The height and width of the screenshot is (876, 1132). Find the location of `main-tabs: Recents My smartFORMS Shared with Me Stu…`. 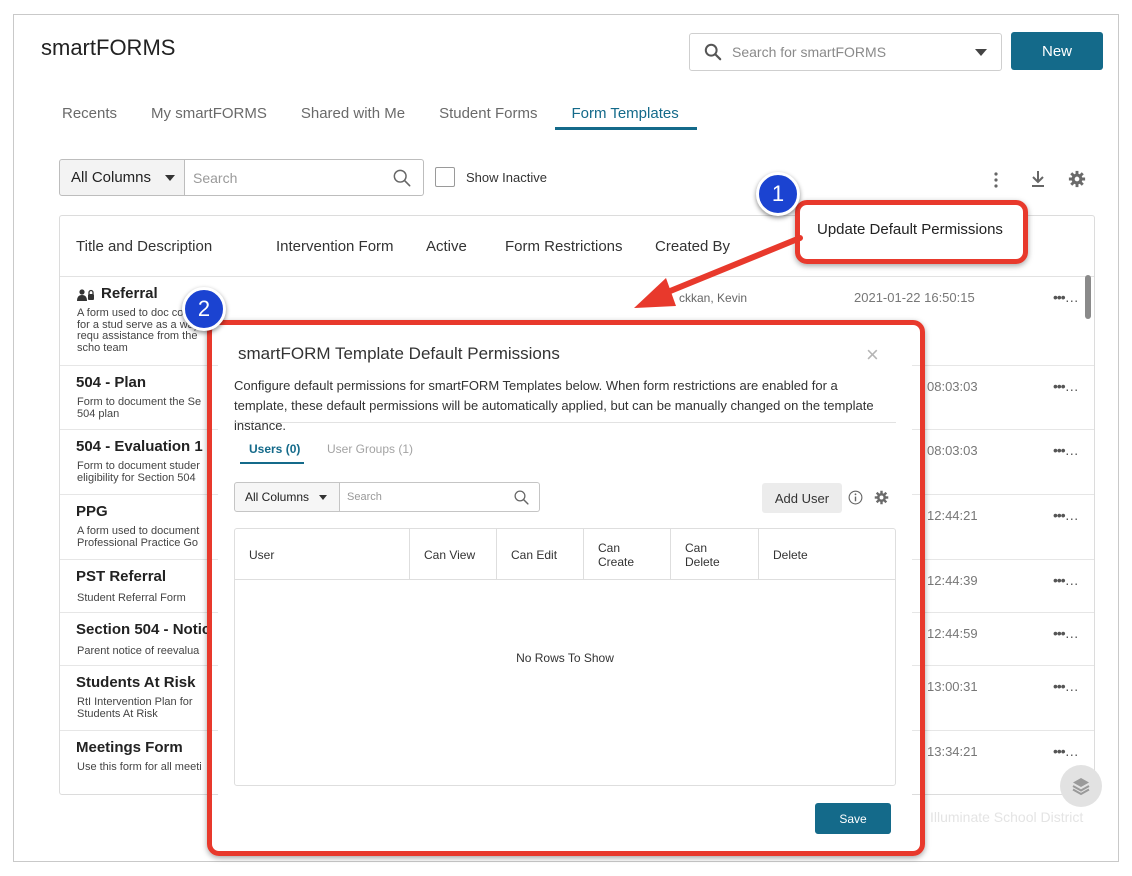

main-tabs: Recents My smartFORMS Shared with Me Stu… is located at coordinates (387, 117).